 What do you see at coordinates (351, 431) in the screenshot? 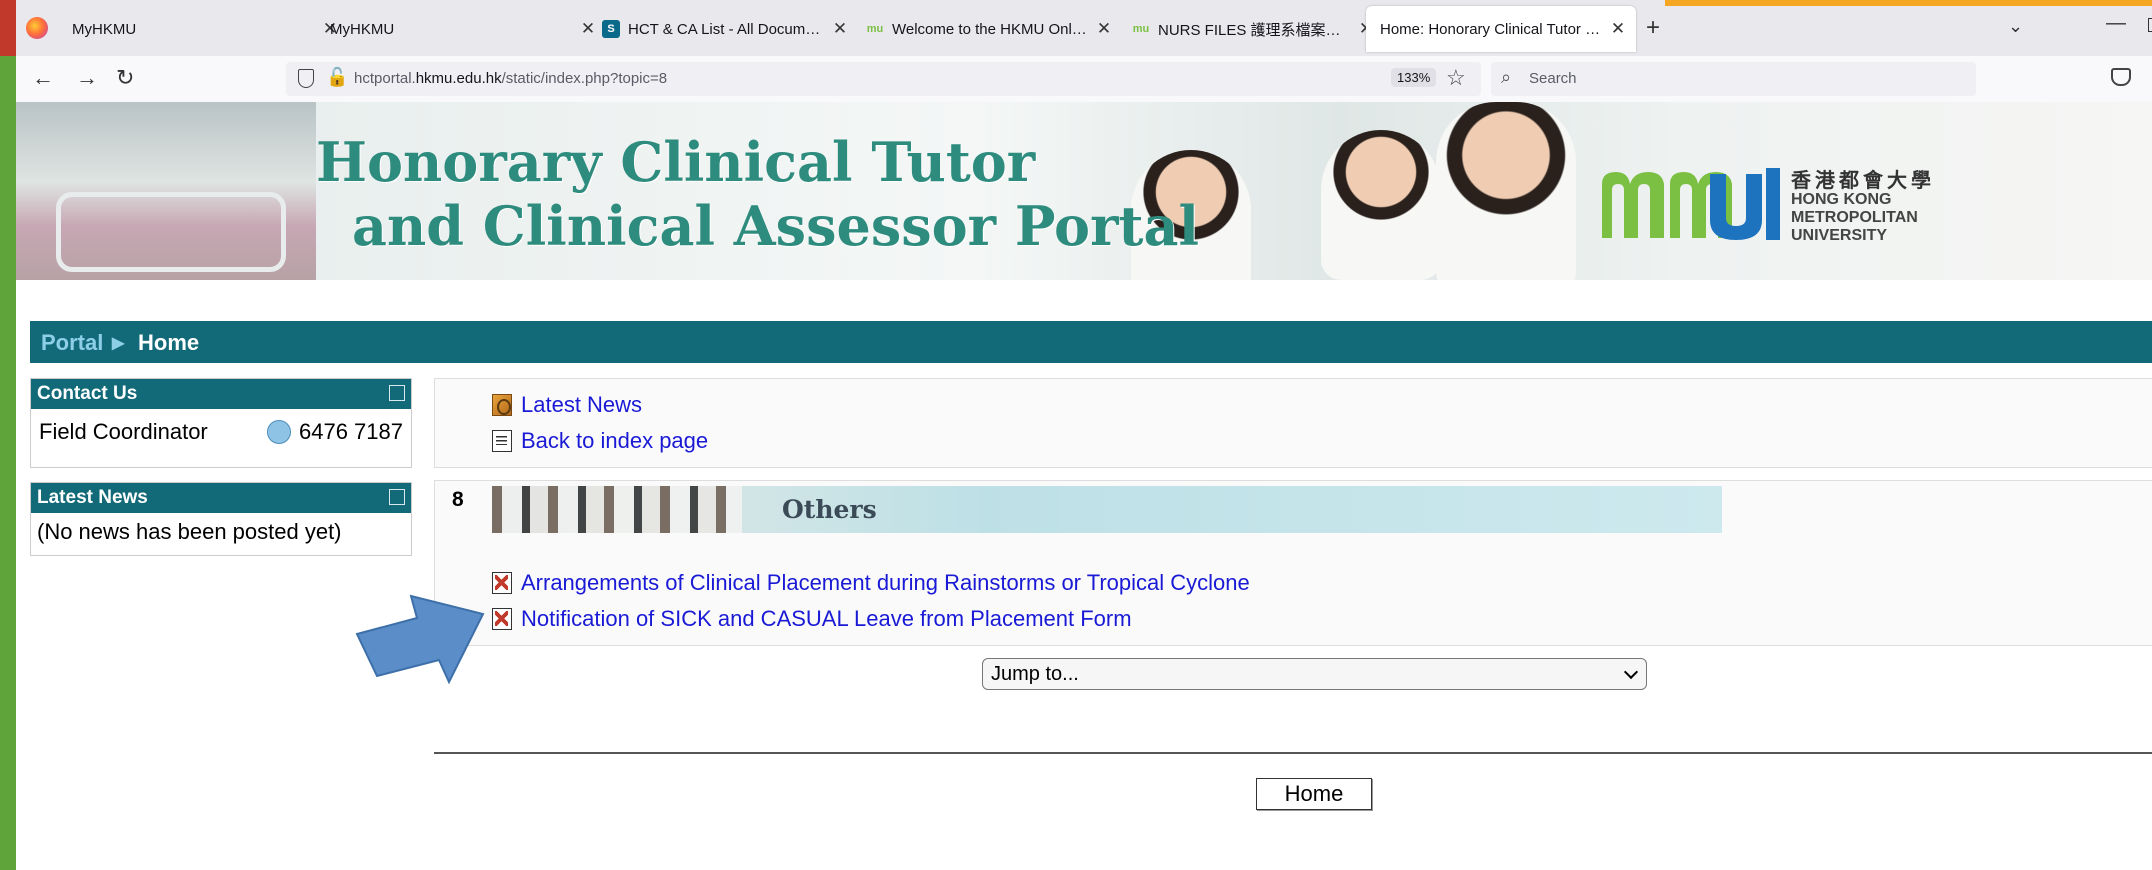
I see `contact-phone-number: 6476 7187` at bounding box center [351, 431].